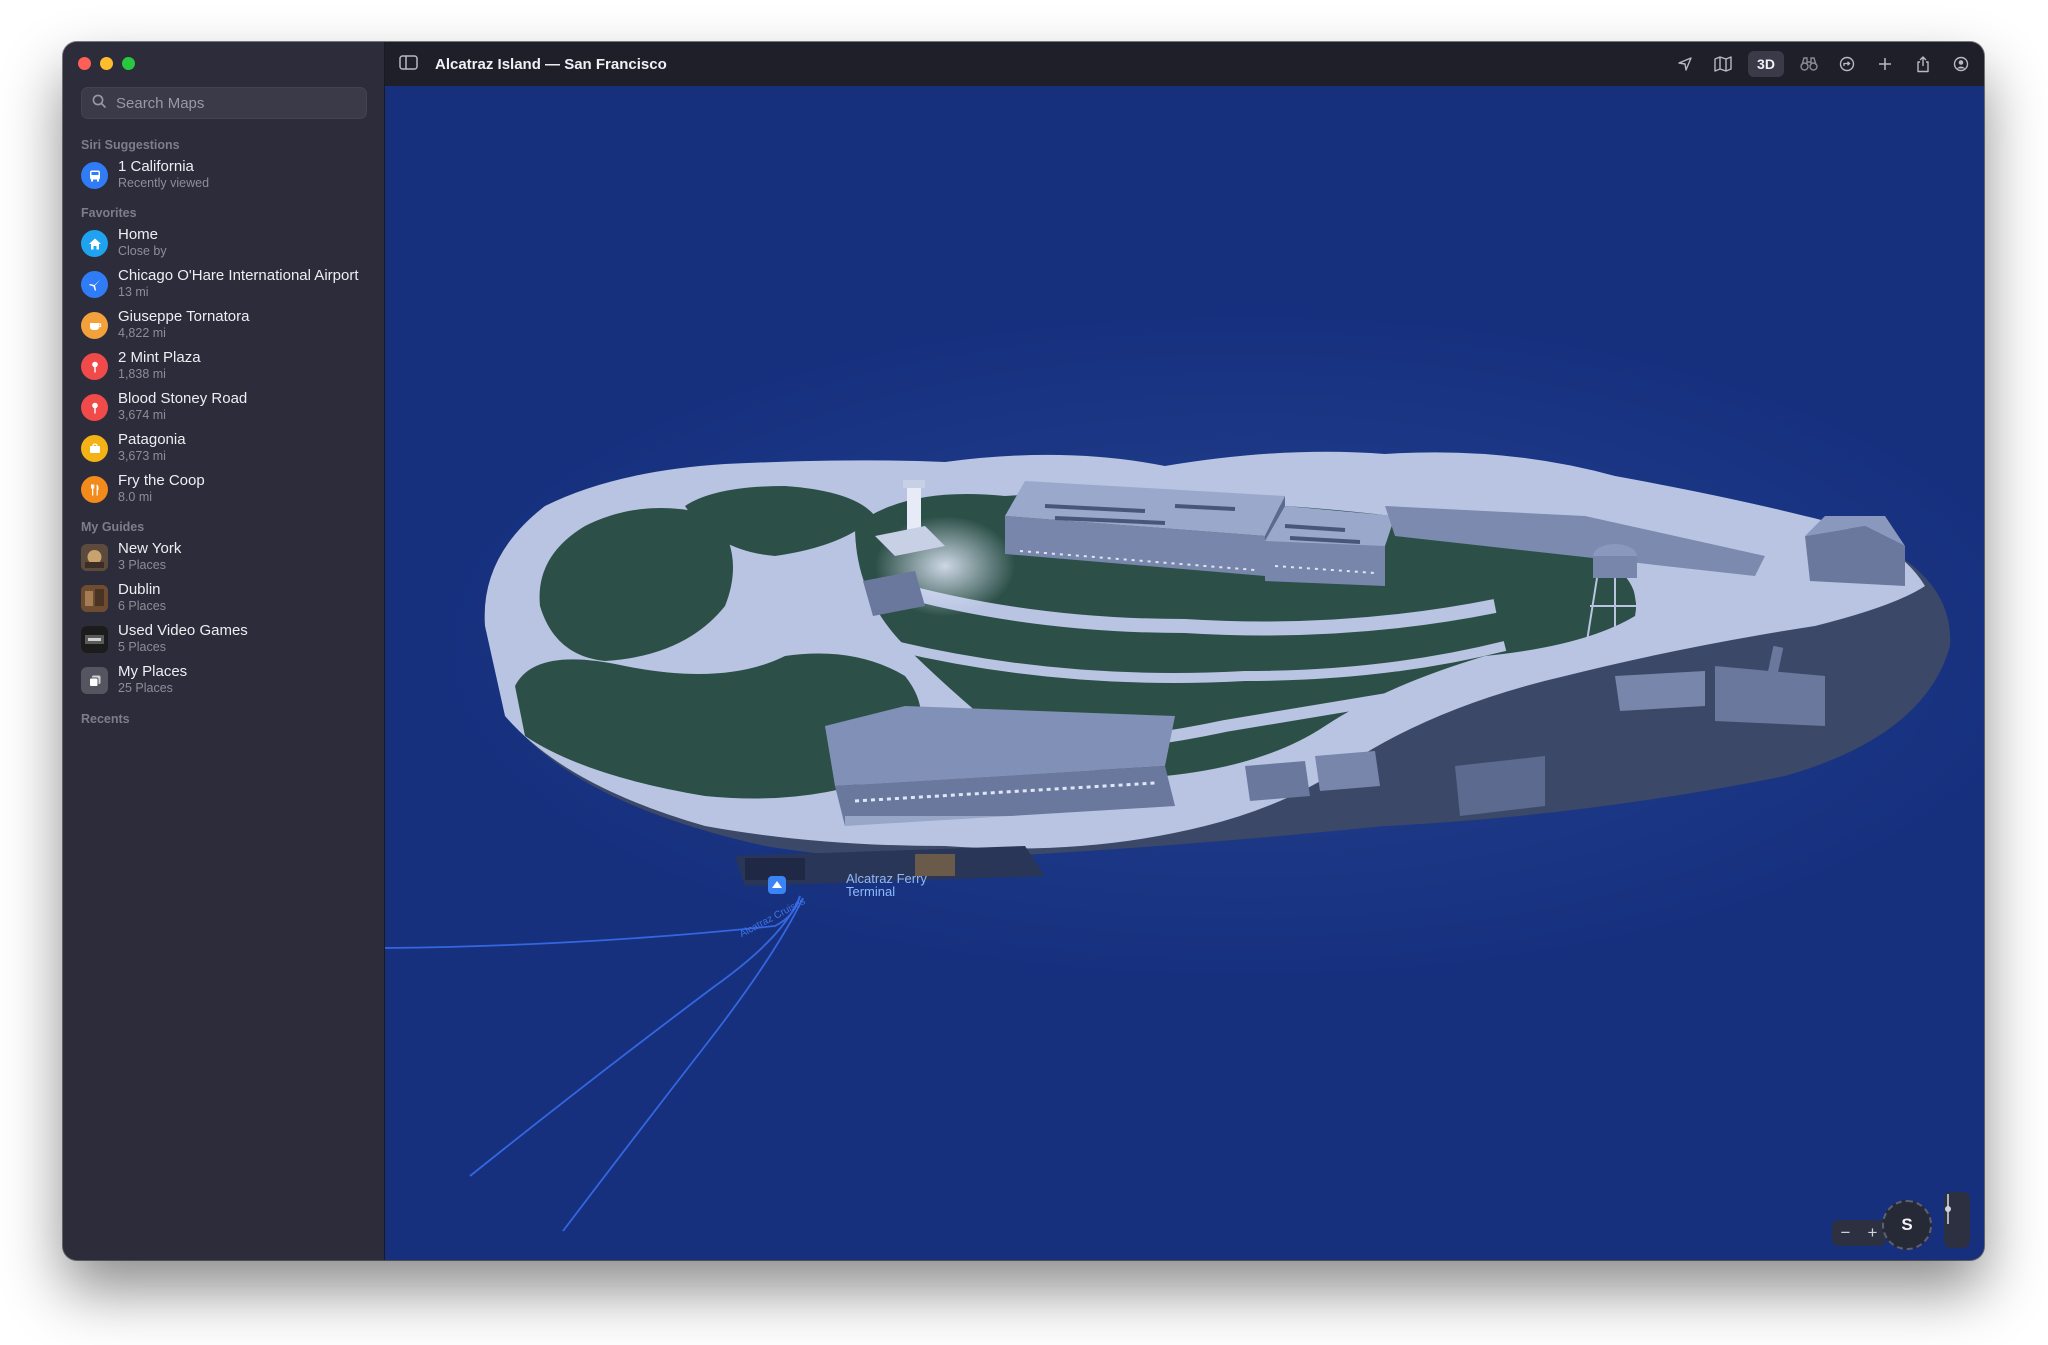 The width and height of the screenshot is (2048, 1345). I want to click on item-title: 1 California, so click(156, 166).